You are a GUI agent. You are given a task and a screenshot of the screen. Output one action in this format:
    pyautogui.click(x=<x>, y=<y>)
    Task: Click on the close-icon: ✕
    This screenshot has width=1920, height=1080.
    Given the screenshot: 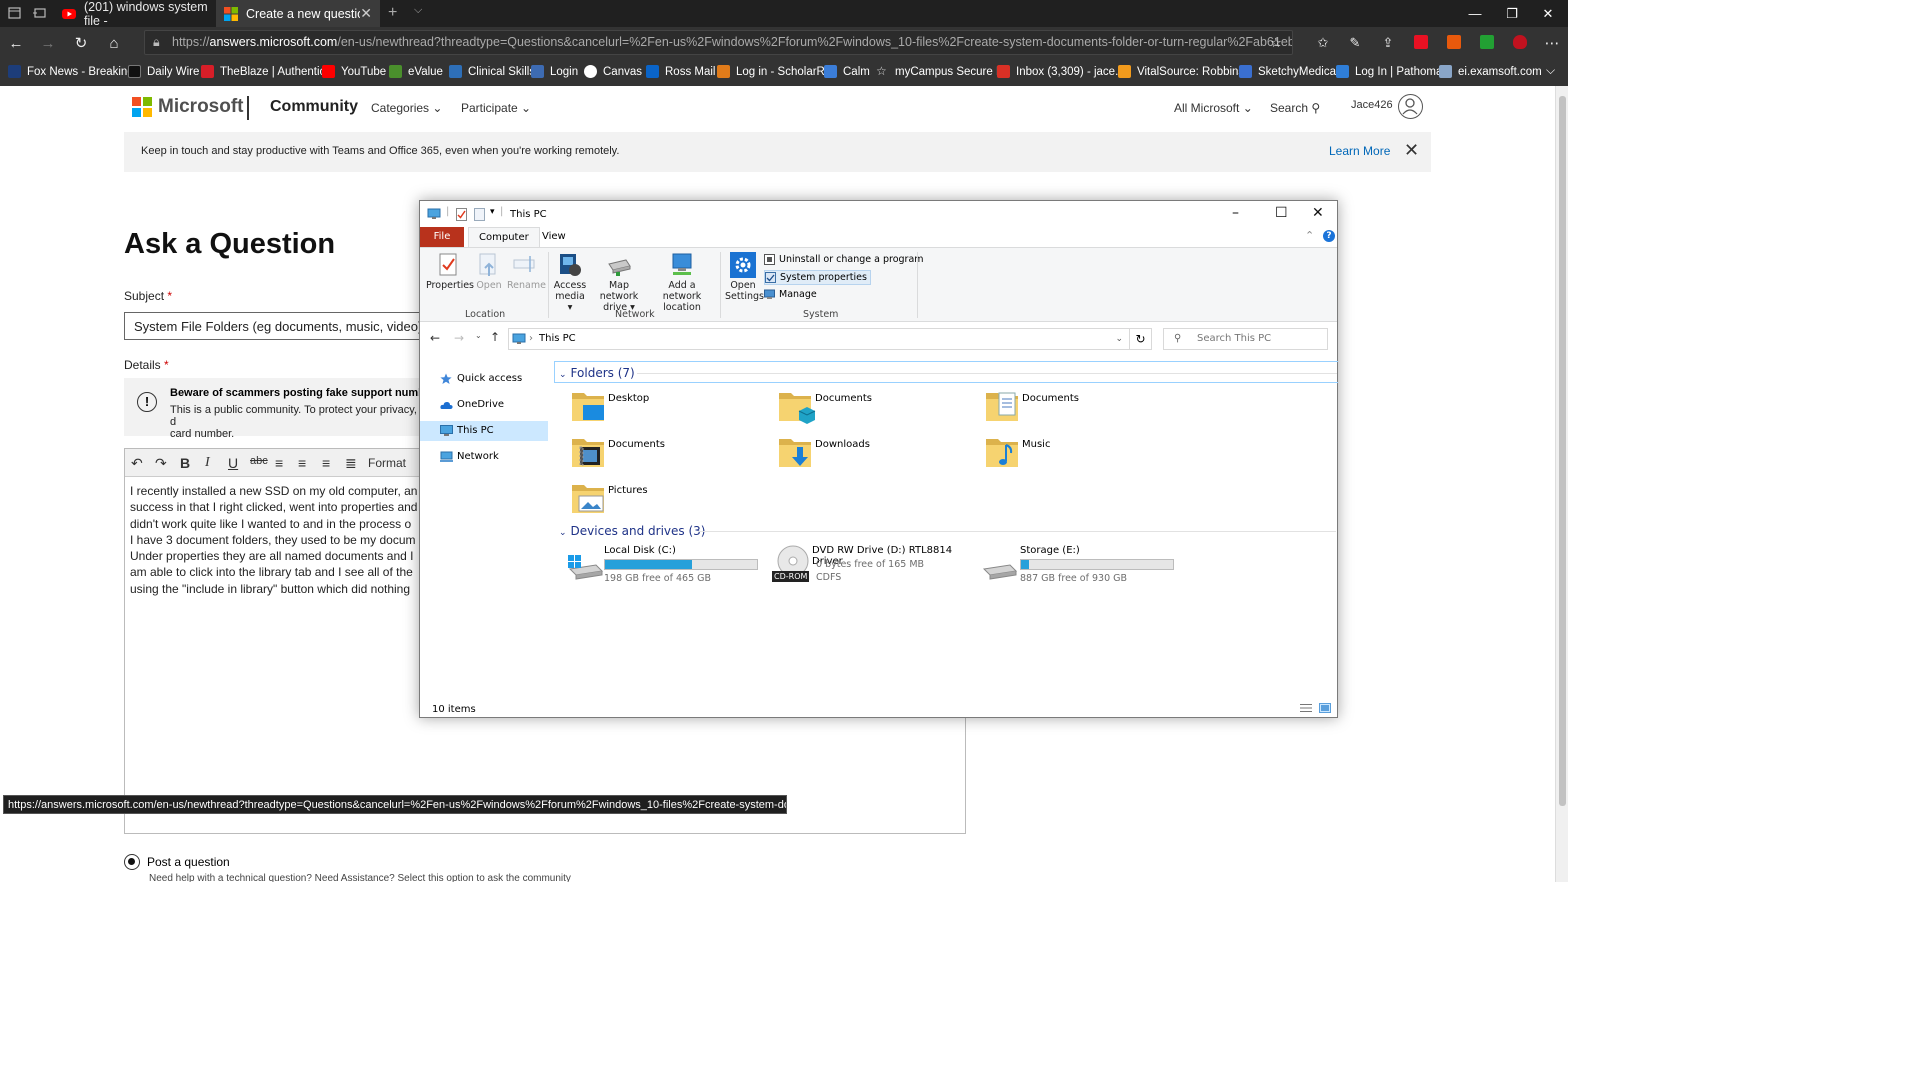 What is the action you would take?
    pyautogui.click(x=1318, y=213)
    